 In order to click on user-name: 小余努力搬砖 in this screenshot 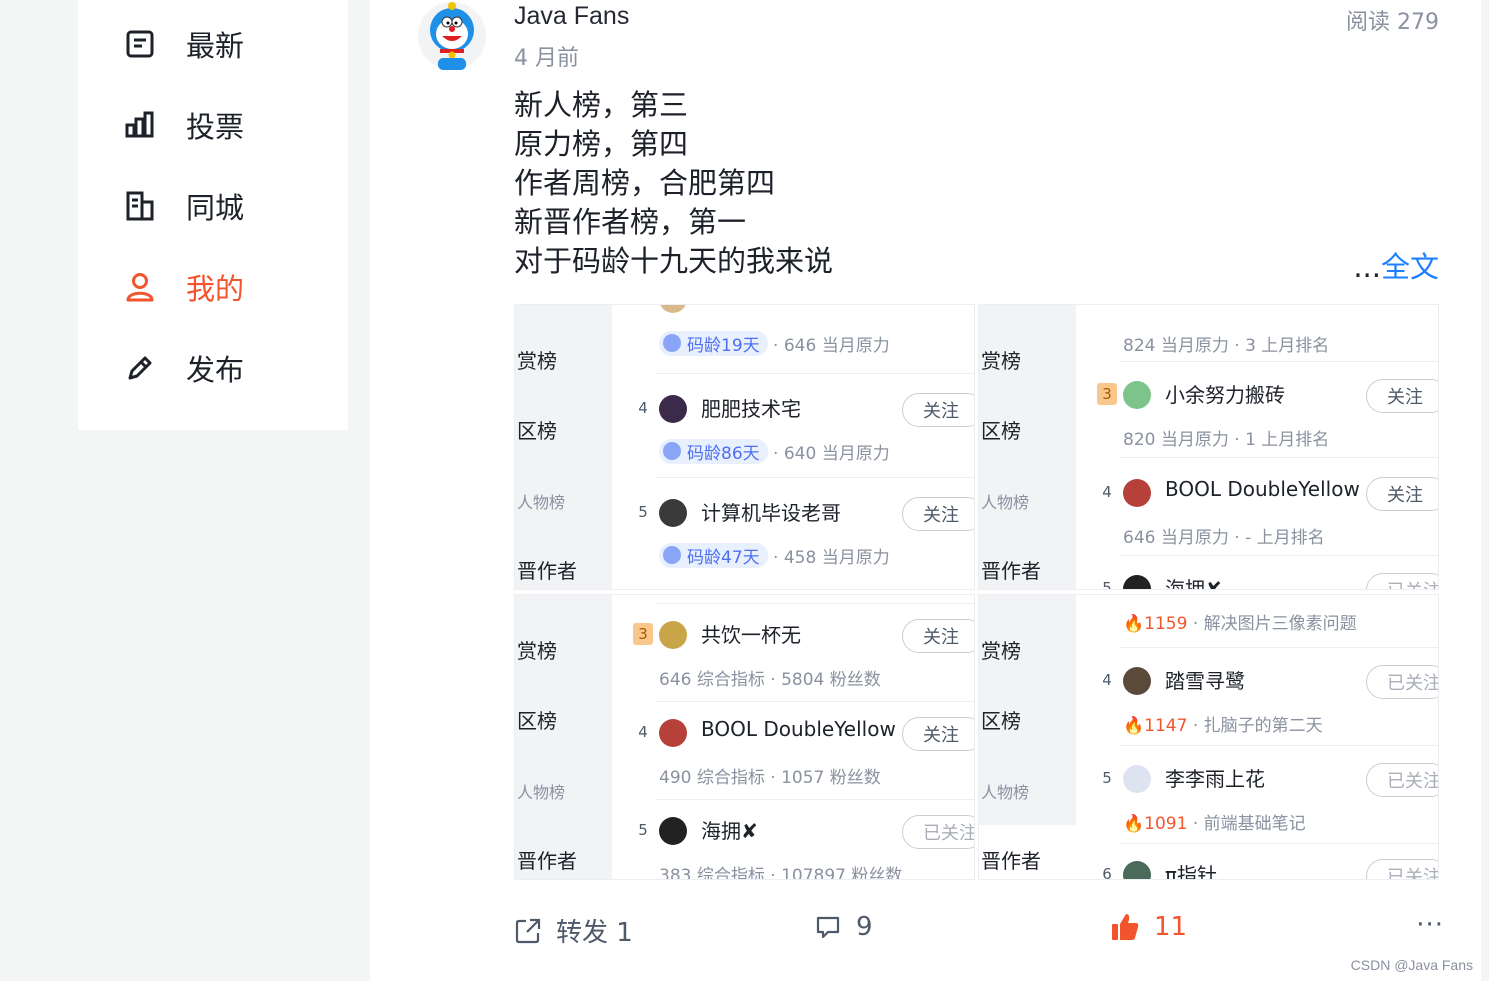, I will do `click(1225, 395)`.